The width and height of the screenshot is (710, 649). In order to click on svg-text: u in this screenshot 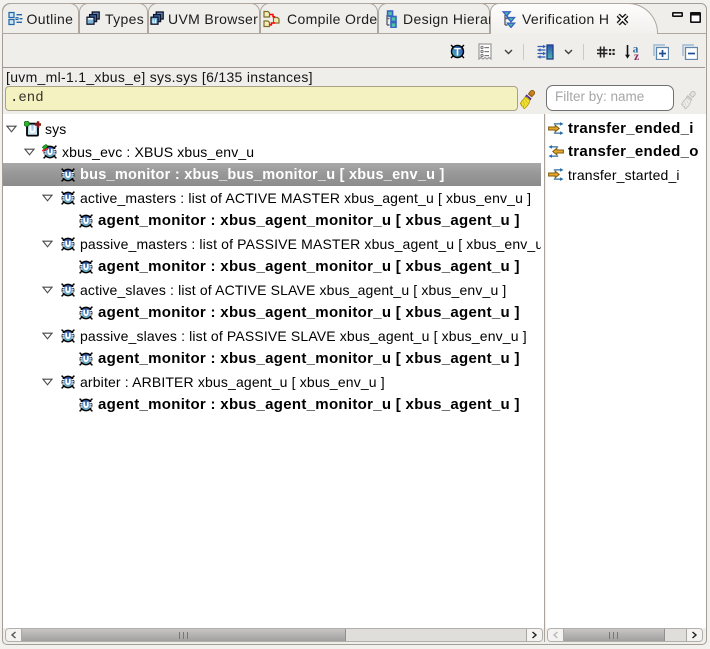, I will do `click(154, 21)`.